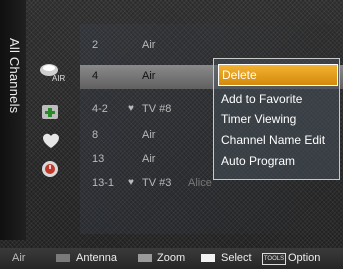  Describe the element at coordinates (239, 75) in the screenshot. I see `menu-item-label: Delete` at that location.